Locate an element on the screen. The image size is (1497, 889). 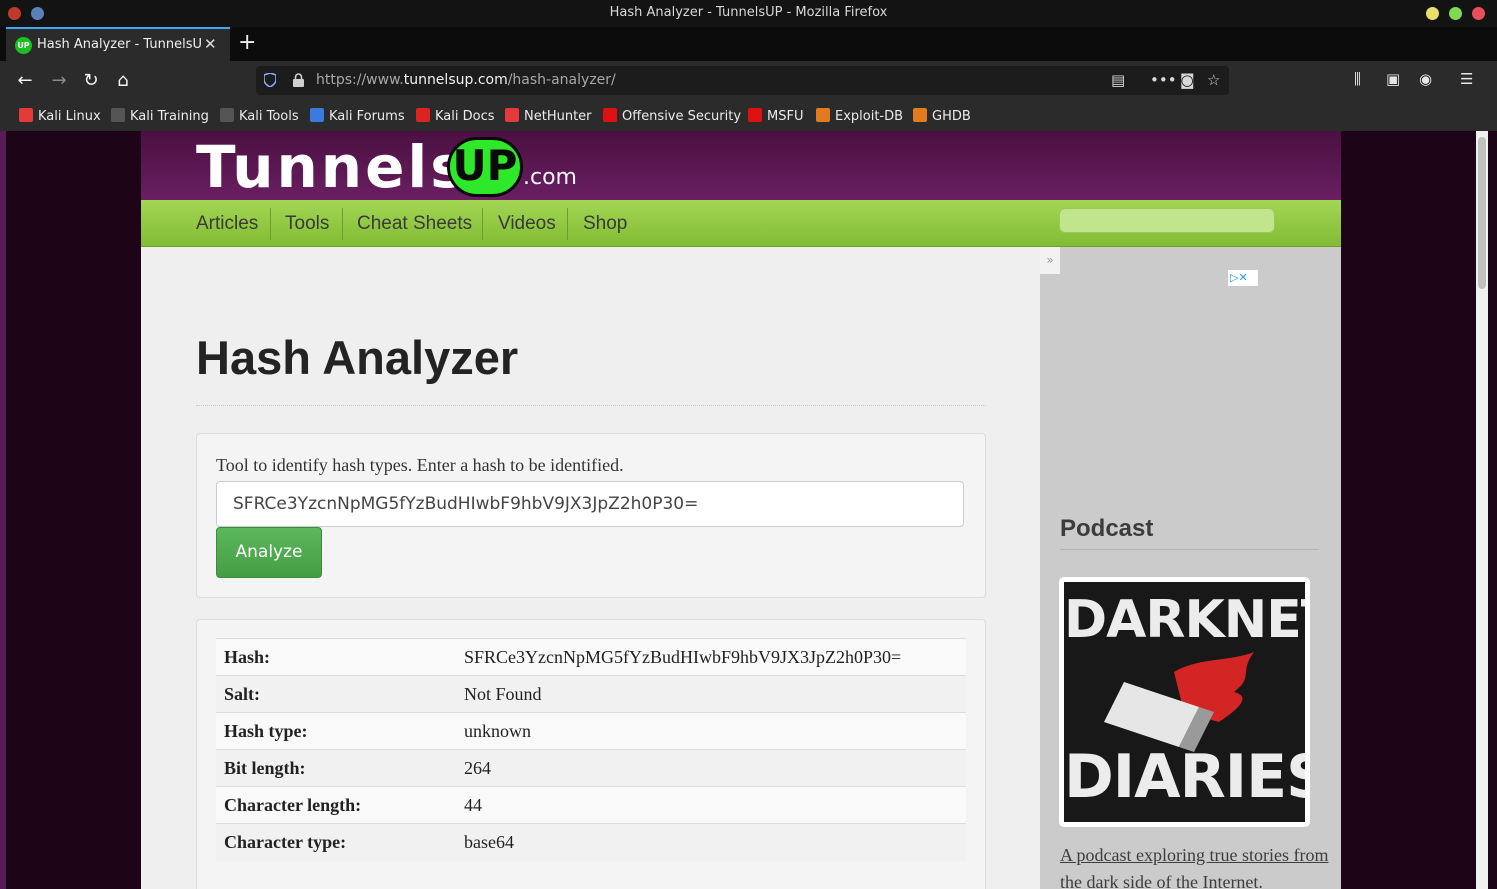
nav-videos: Videos is located at coordinates (527, 223).